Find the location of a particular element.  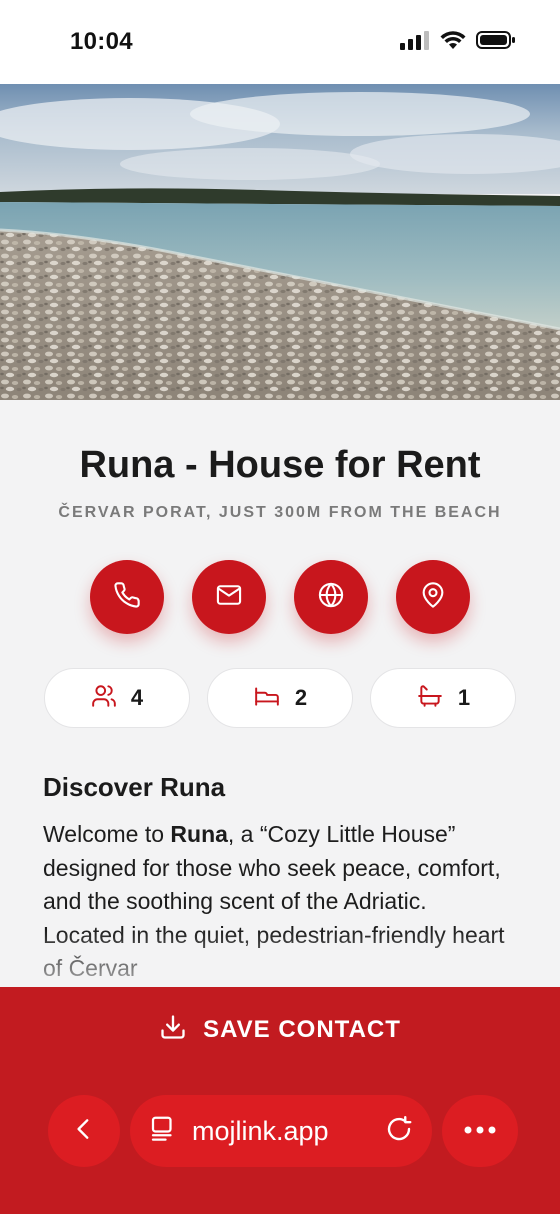

phone-icon is located at coordinates (127, 597).